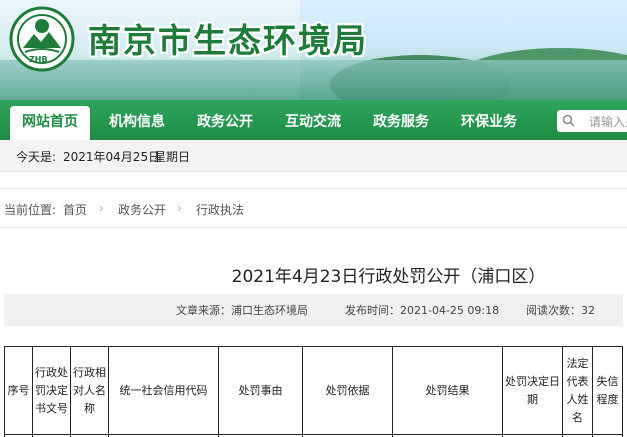  I want to click on date-bar: 今天是: 2021年04月25日 星期日, so click(313, 156).